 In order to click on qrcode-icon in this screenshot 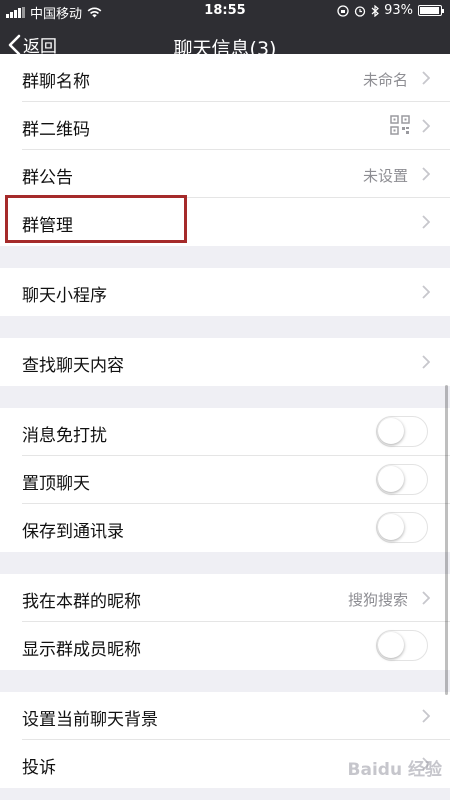, I will do `click(400, 125)`.